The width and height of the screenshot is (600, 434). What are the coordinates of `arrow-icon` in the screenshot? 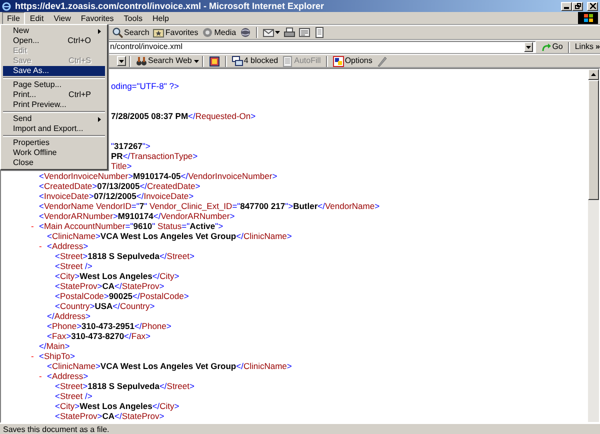 It's located at (547, 47).